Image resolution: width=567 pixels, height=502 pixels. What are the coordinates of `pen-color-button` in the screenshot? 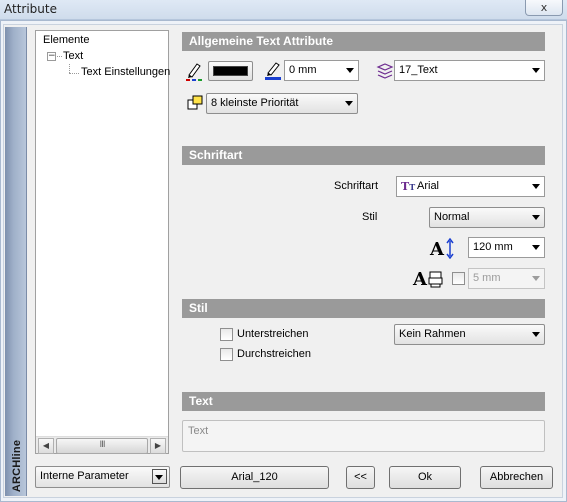 It's located at (230, 71).